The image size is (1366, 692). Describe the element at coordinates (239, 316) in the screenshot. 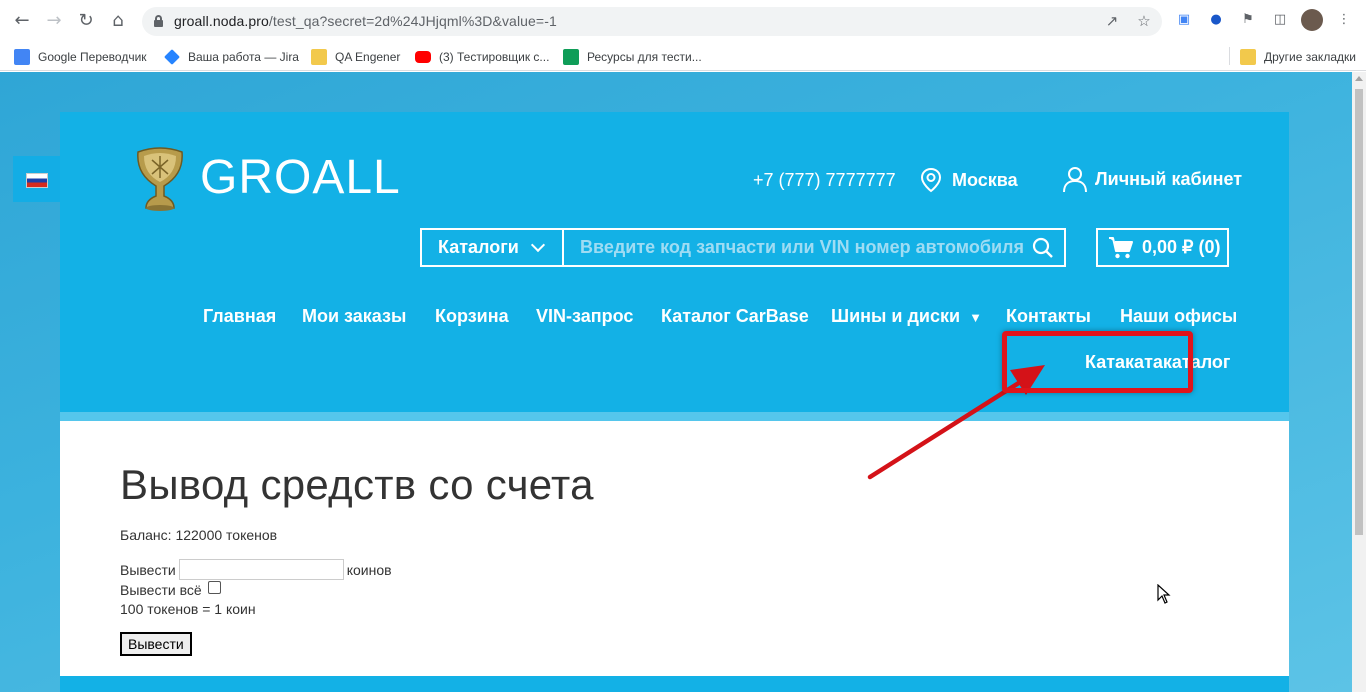

I see `menu-item-home: Главная` at that location.